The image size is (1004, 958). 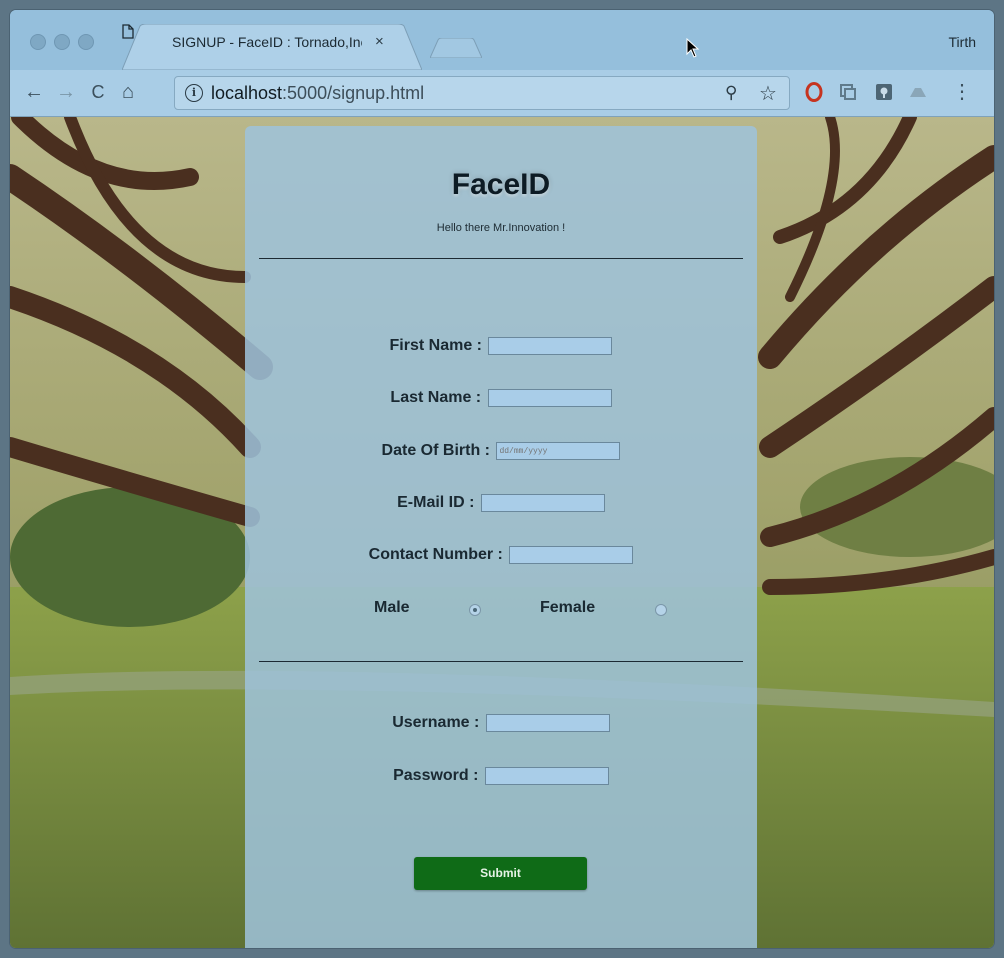 I want to click on info-icon: i, so click(x=194, y=93).